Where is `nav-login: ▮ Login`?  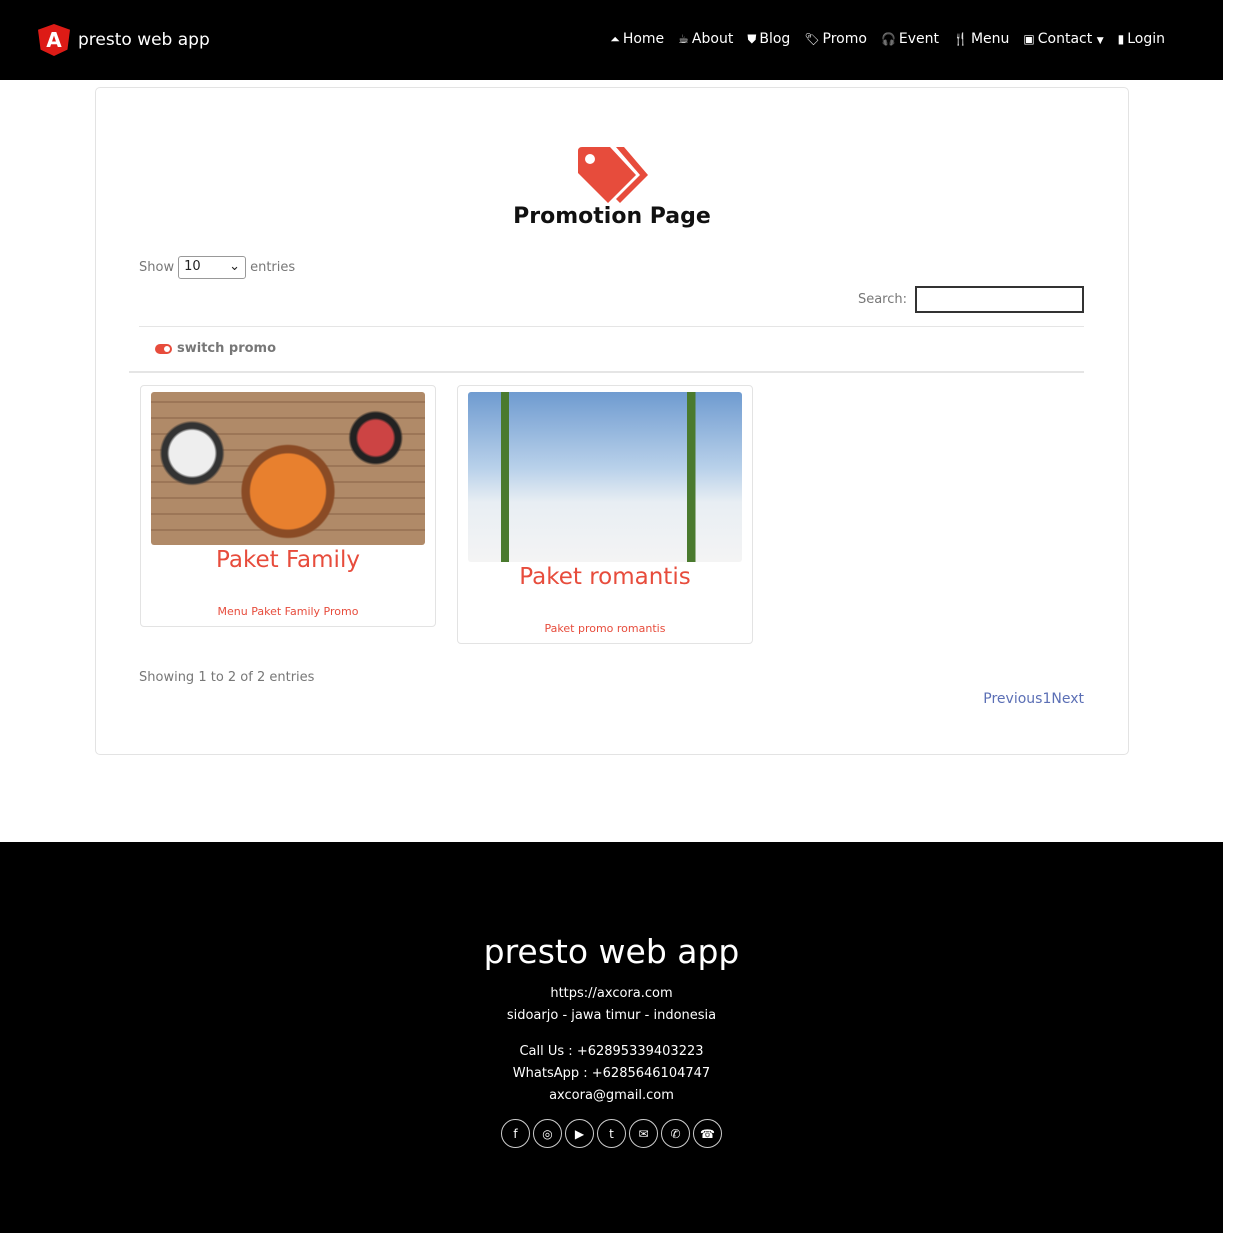
nav-login: ▮ Login is located at coordinates (1141, 39).